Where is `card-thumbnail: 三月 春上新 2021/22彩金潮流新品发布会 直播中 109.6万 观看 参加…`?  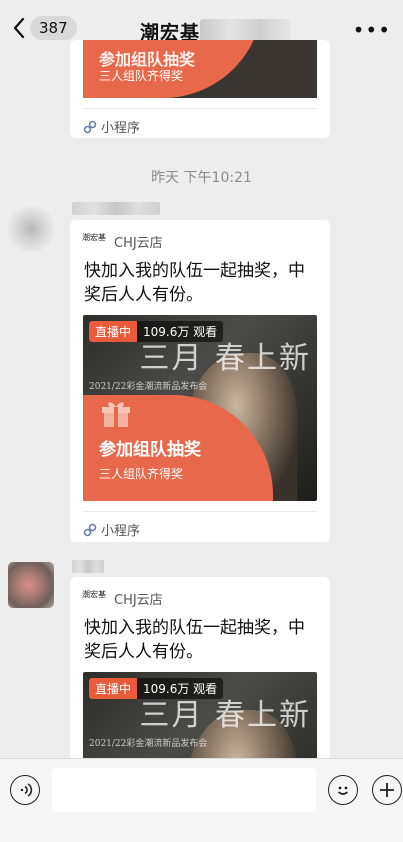
card-thumbnail: 三月 春上新 2021/22彩金潮流新品发布会 直播中 109.6万 观看 参加… is located at coordinates (200, 408).